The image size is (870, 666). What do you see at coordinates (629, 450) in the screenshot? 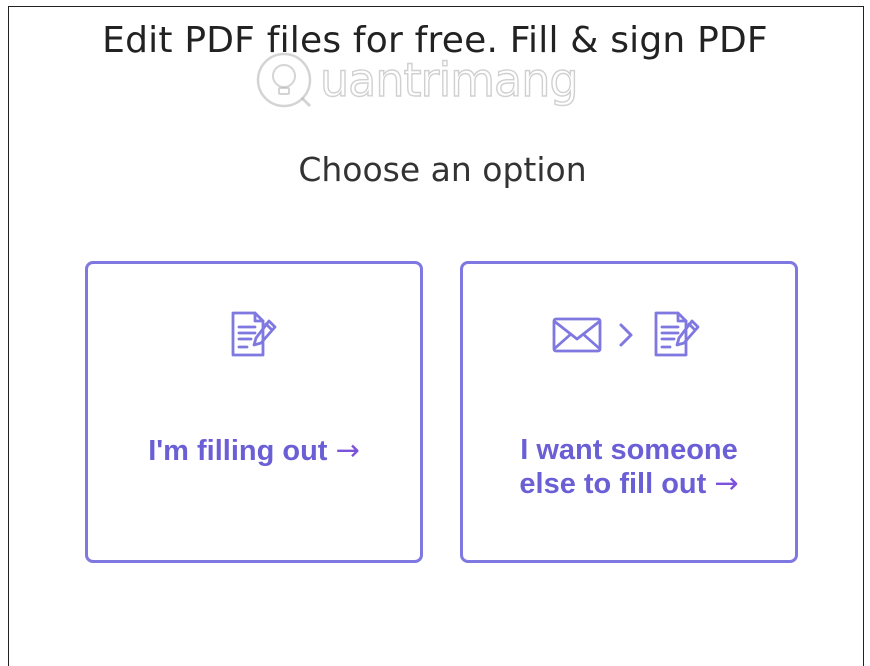
I see `option-label-line1: I want someone` at bounding box center [629, 450].